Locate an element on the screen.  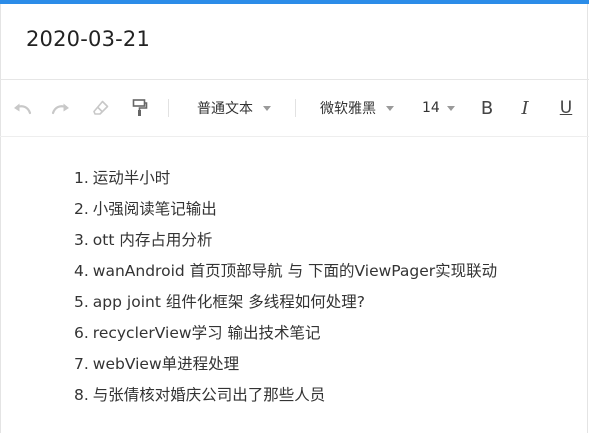
eraser-icon is located at coordinates (101, 108).